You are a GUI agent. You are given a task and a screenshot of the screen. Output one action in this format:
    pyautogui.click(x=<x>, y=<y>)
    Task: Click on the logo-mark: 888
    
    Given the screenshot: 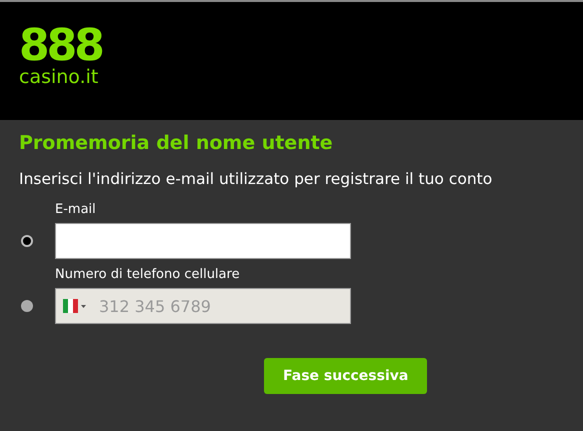 What is the action you would take?
    pyautogui.click(x=60, y=46)
    